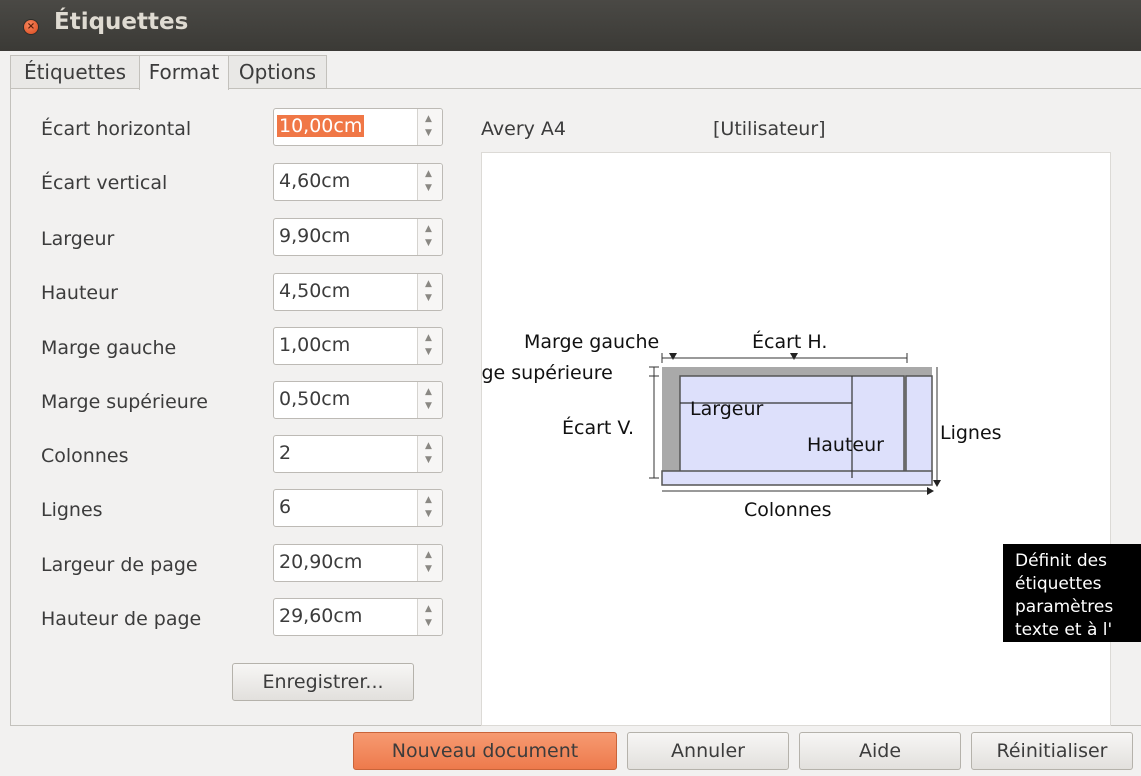 The height and width of the screenshot is (776, 1141). Describe the element at coordinates (315, 345) in the screenshot. I see `marge-gauche-value: 1,00cm` at that location.